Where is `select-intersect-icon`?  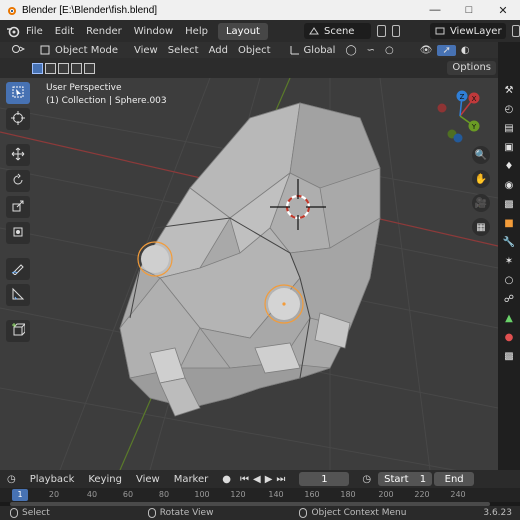
select-intersect-icon is located at coordinates (89, 68).